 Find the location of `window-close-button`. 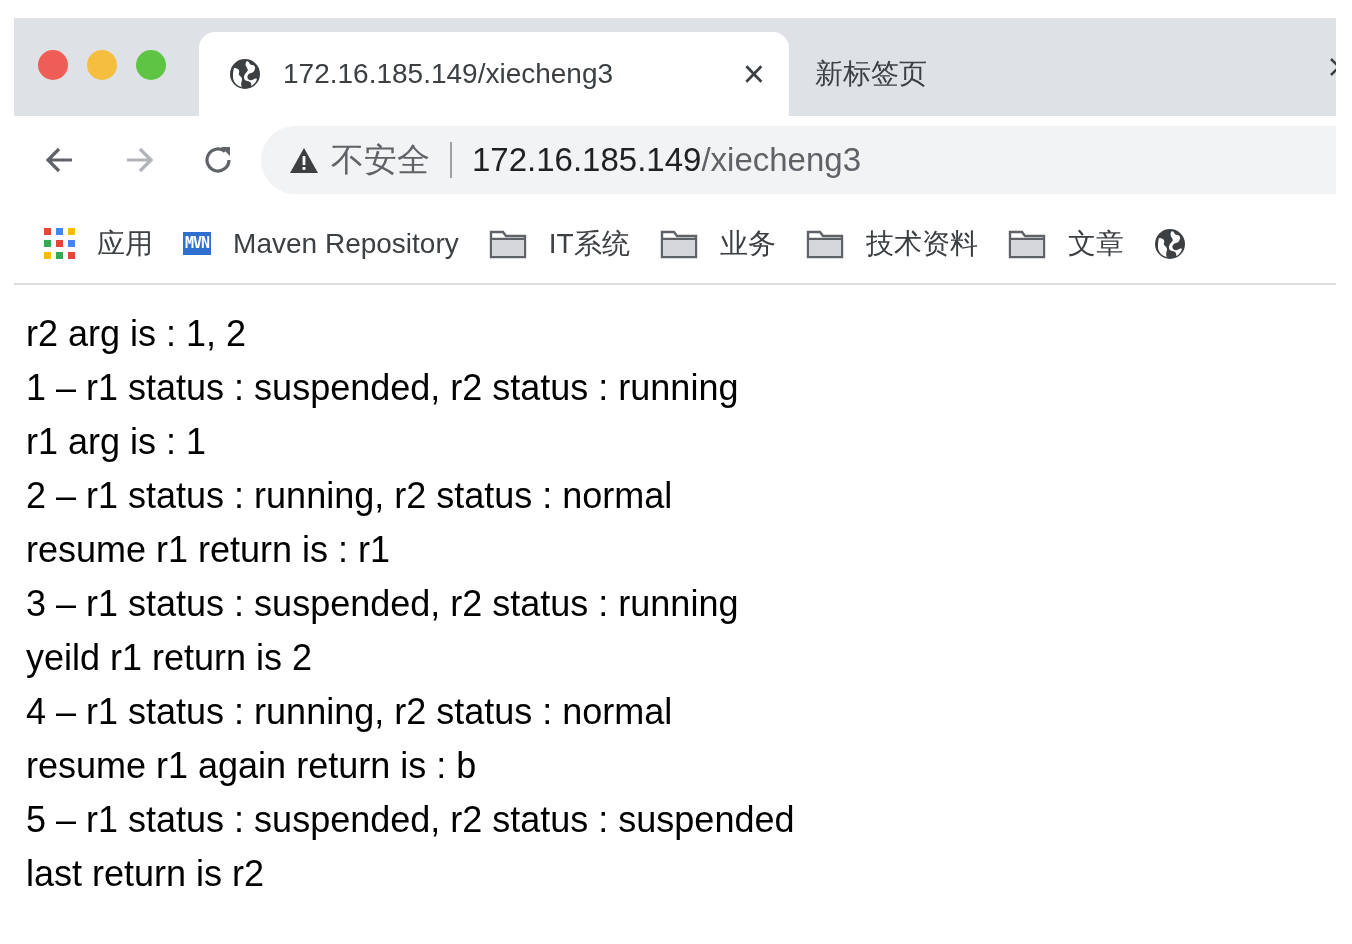

window-close-button is located at coordinates (53, 65).